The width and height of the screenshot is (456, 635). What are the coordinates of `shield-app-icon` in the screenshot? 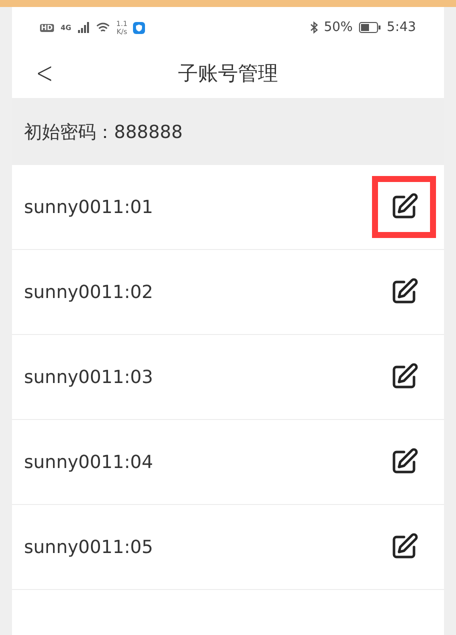 It's located at (139, 28).